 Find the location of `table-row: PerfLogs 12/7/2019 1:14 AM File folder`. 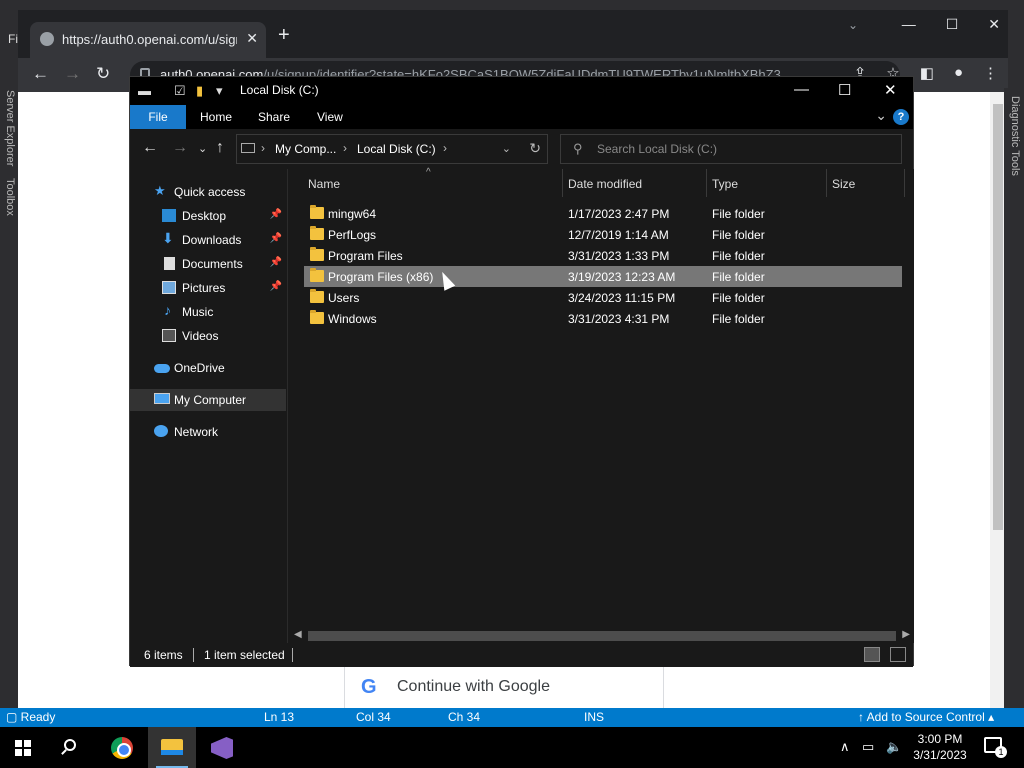

table-row: PerfLogs 12/7/2019 1:14 AM File folder is located at coordinates (603, 234).